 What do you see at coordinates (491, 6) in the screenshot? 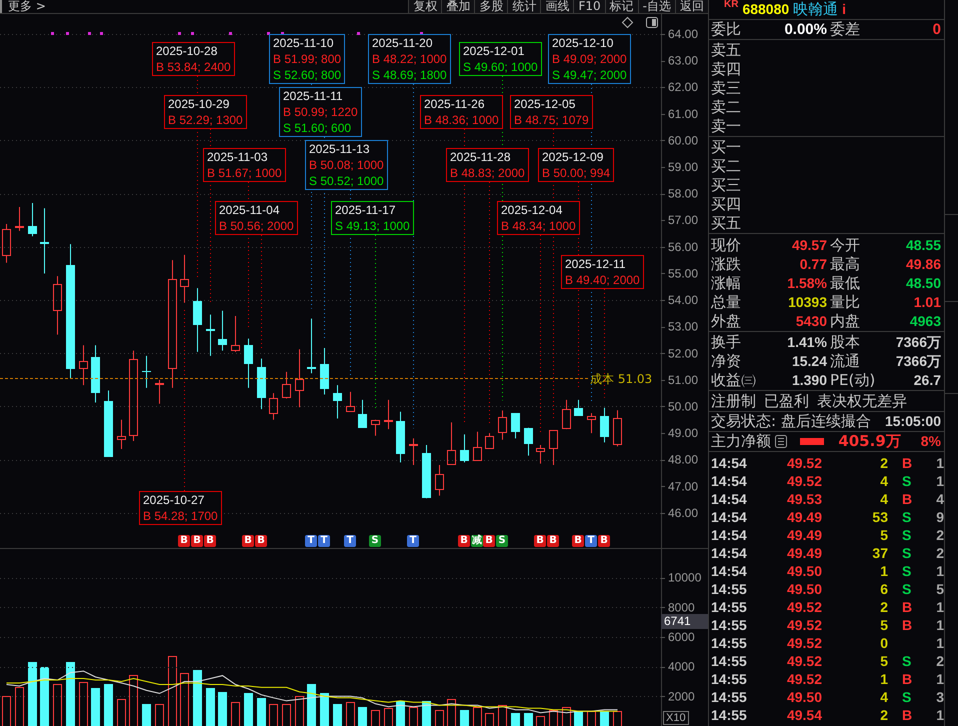
I see `toolbar-button: 多股` at bounding box center [491, 6].